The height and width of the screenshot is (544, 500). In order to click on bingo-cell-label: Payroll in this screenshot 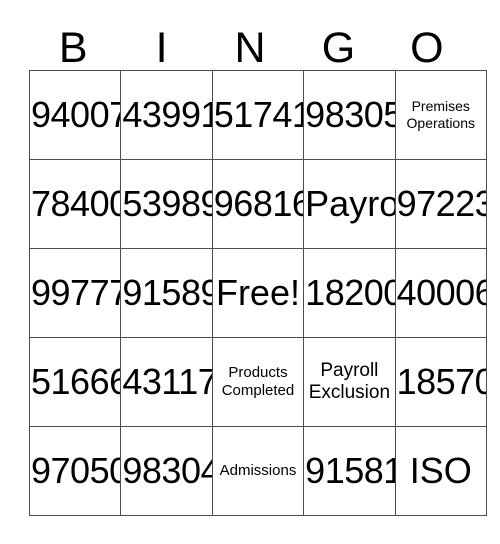, I will do `click(349, 203)`.